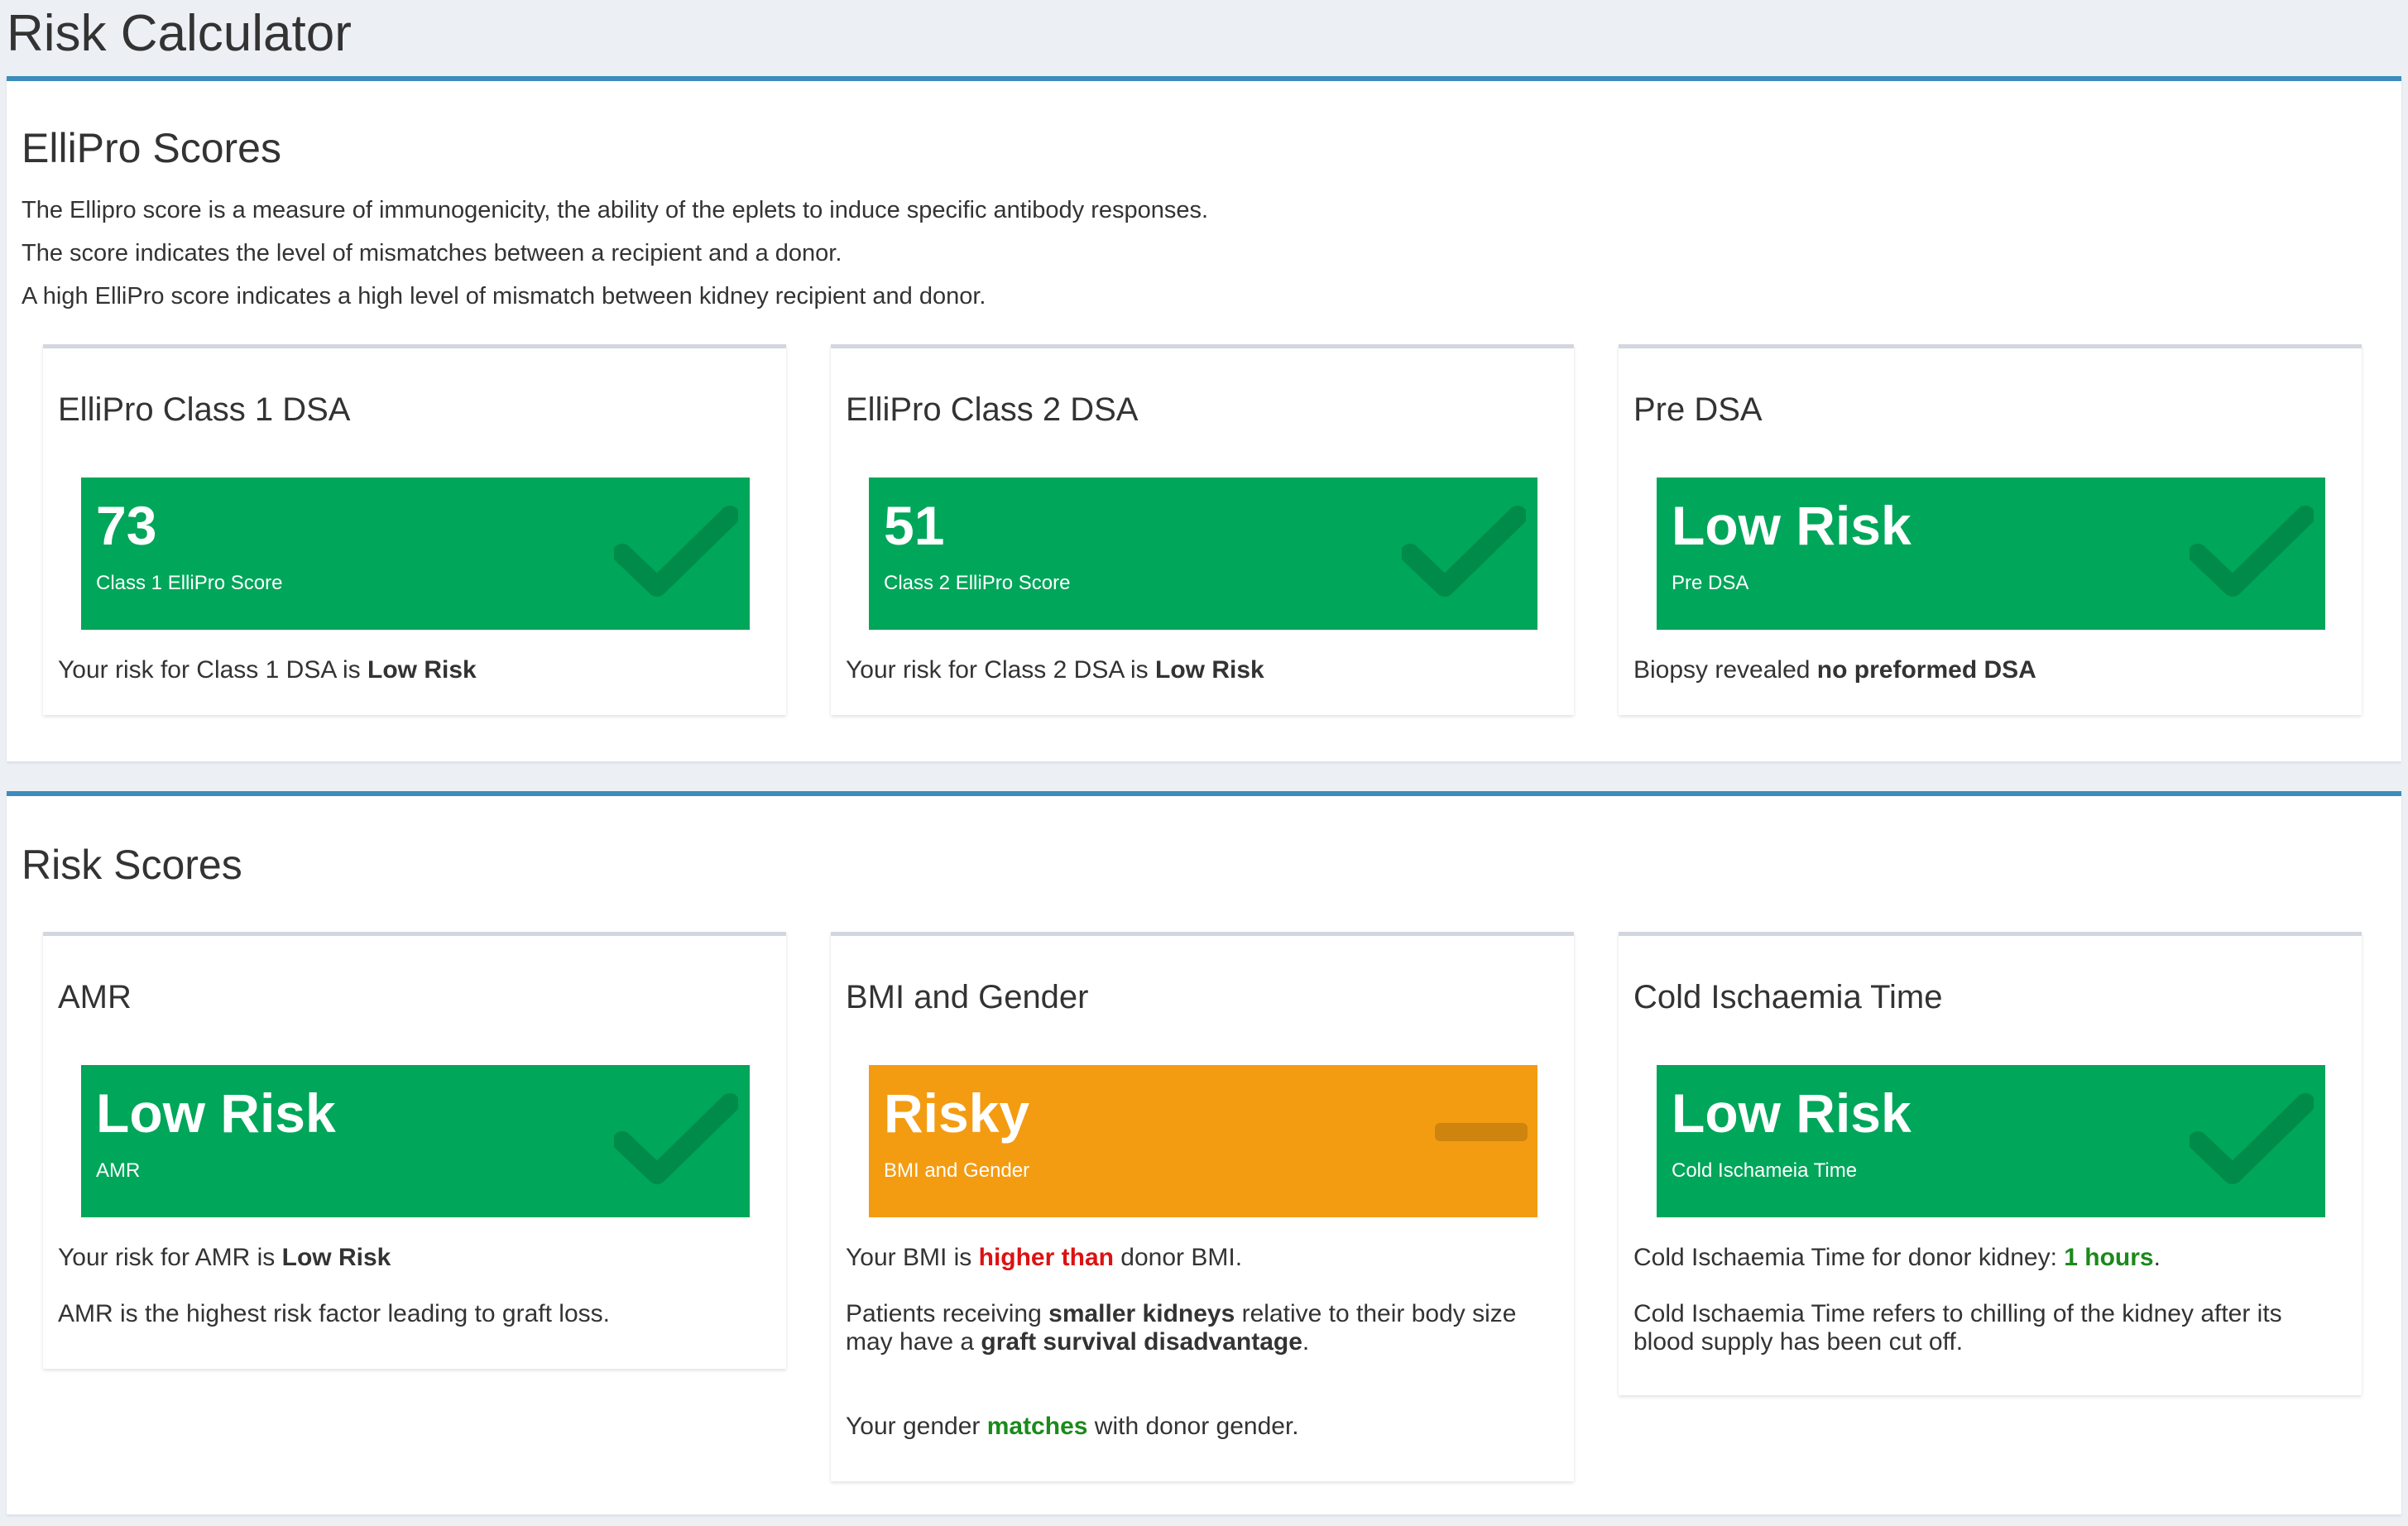 The height and width of the screenshot is (1526, 2408). What do you see at coordinates (1849, 1257) in the screenshot?
I see `text-prefix: Cold Ischaemia Time for donor kidney:` at bounding box center [1849, 1257].